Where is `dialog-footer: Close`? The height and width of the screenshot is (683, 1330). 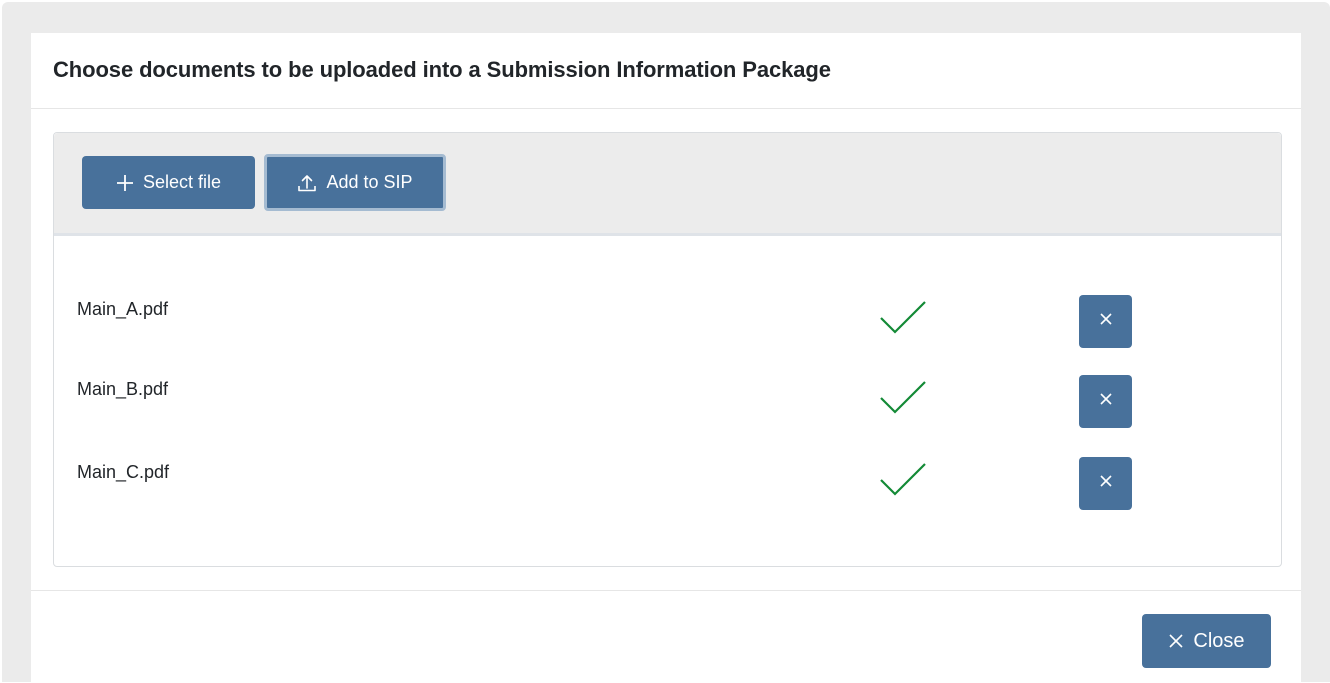 dialog-footer: Close is located at coordinates (666, 636).